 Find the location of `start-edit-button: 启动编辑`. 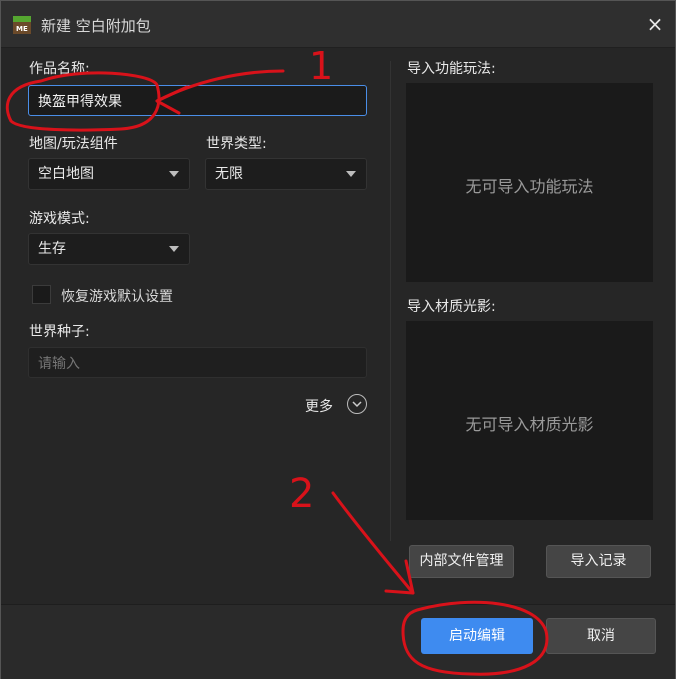

start-edit-button: 启动编辑 is located at coordinates (477, 636).